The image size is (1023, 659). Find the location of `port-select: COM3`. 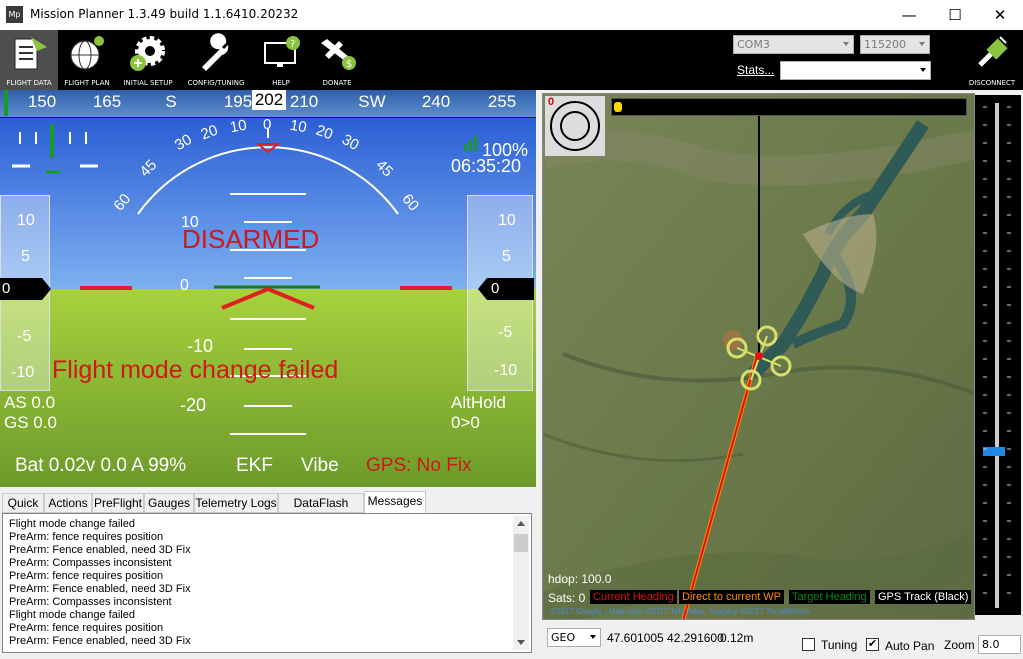

port-select: COM3 is located at coordinates (793, 44).